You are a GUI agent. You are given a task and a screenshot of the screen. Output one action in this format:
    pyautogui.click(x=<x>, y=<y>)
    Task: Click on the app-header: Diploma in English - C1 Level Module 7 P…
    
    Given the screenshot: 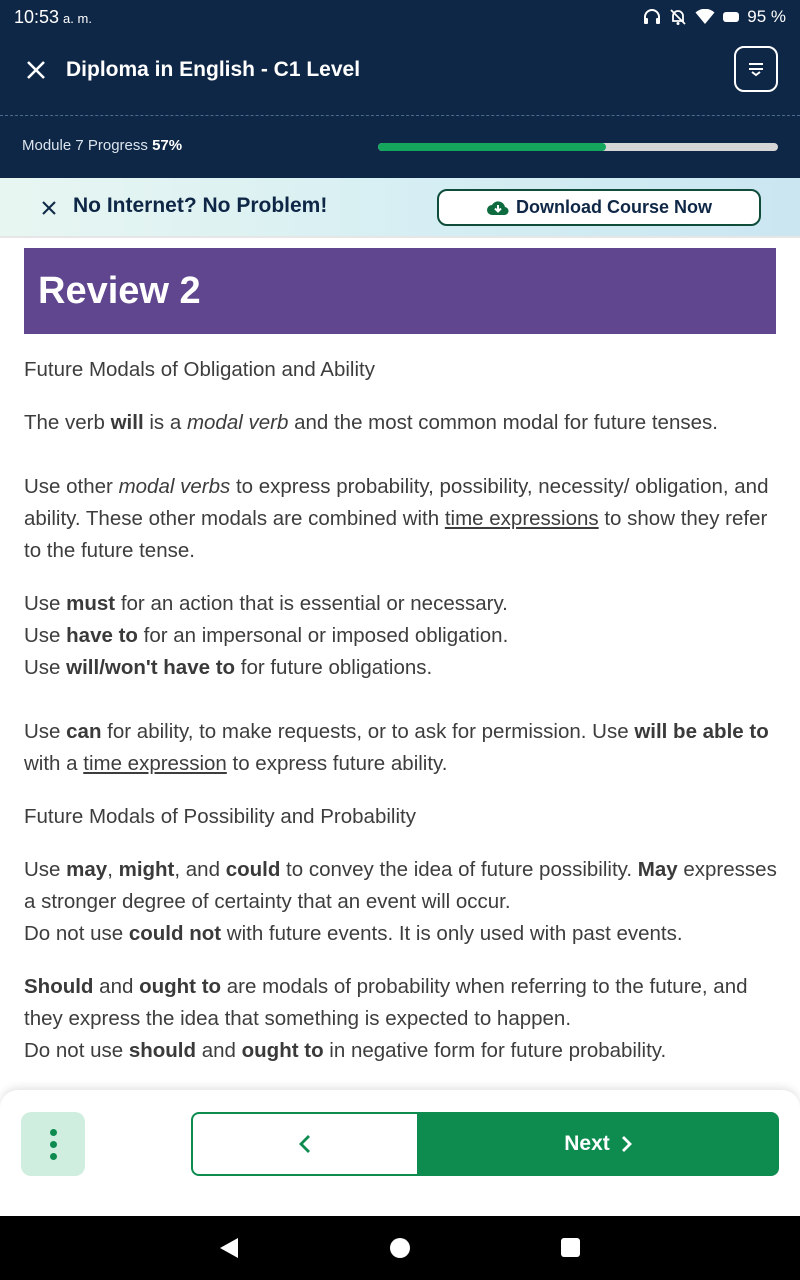 What is the action you would take?
    pyautogui.click(x=400, y=106)
    